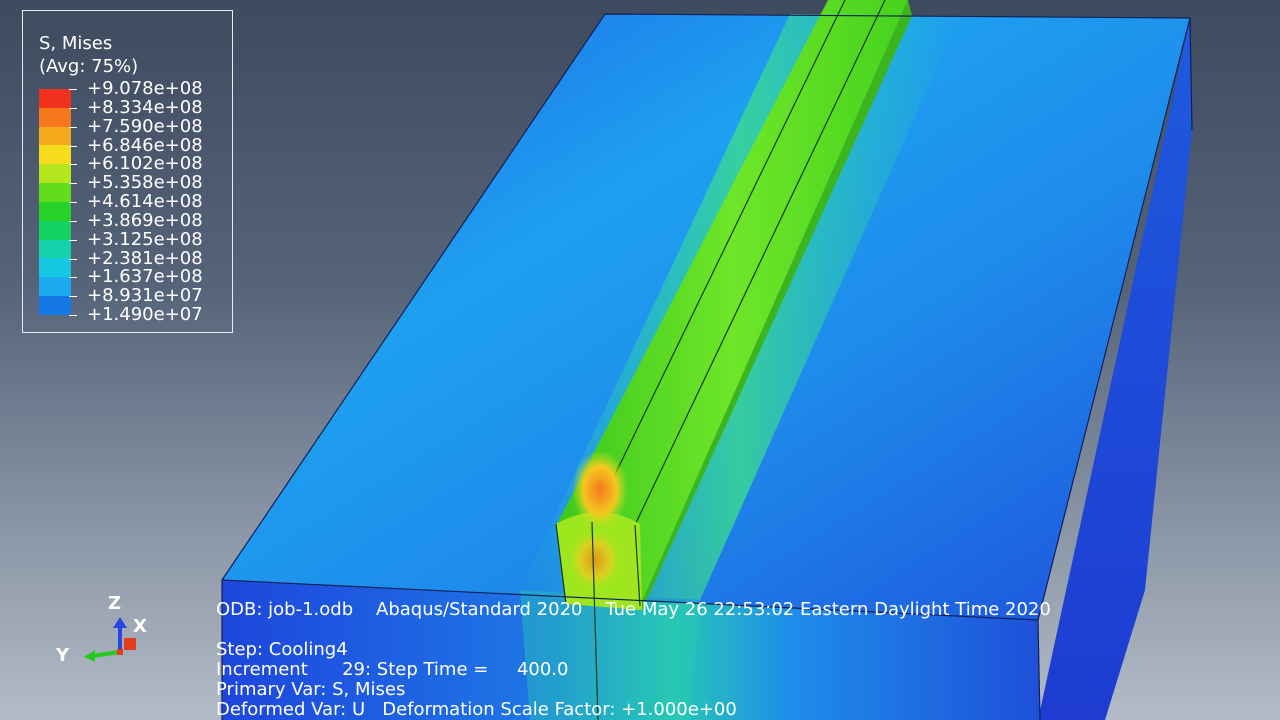 The height and width of the screenshot is (720, 1280). Describe the element at coordinates (282, 649) in the screenshot. I see `step-info: Step: Cooling4` at that location.